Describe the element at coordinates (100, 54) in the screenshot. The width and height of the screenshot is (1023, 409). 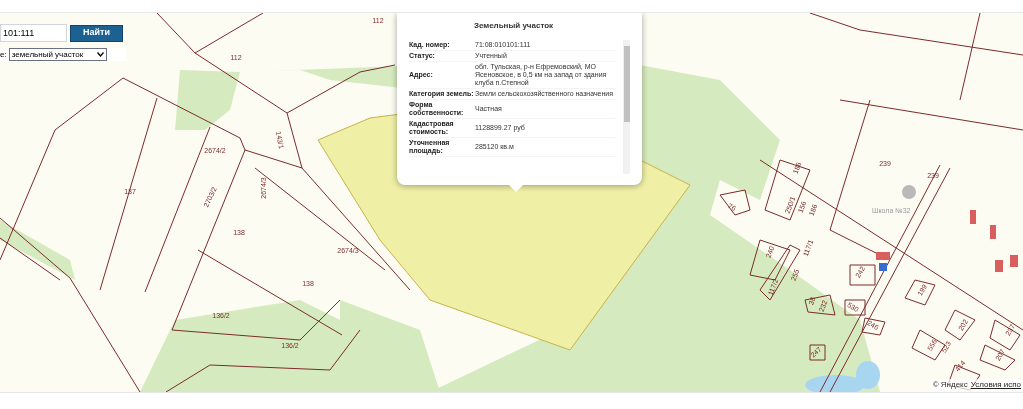
I see `chevron-down-icon` at that location.